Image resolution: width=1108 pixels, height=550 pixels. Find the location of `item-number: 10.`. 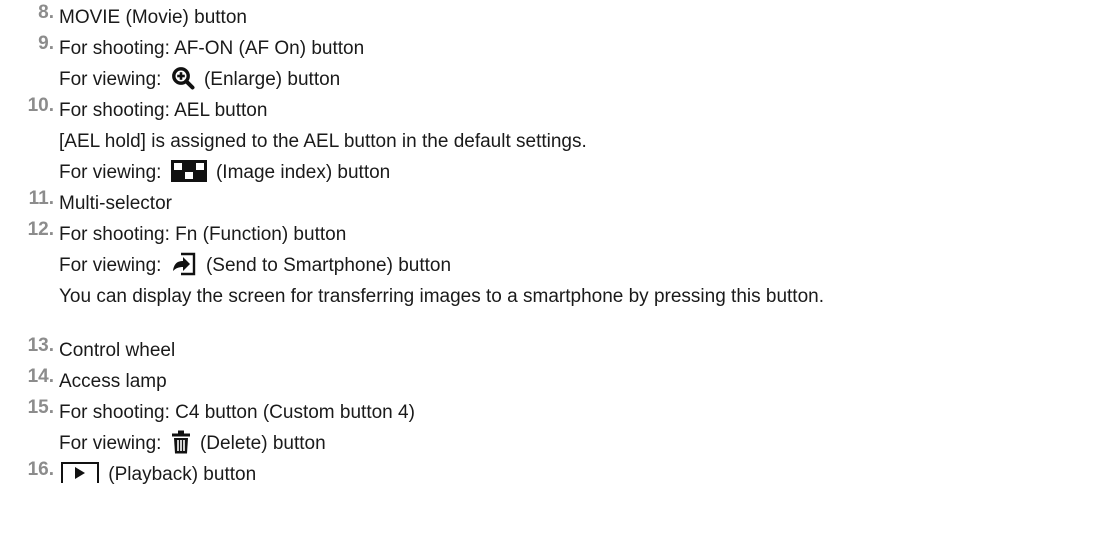

item-number: 10. is located at coordinates (40, 105).